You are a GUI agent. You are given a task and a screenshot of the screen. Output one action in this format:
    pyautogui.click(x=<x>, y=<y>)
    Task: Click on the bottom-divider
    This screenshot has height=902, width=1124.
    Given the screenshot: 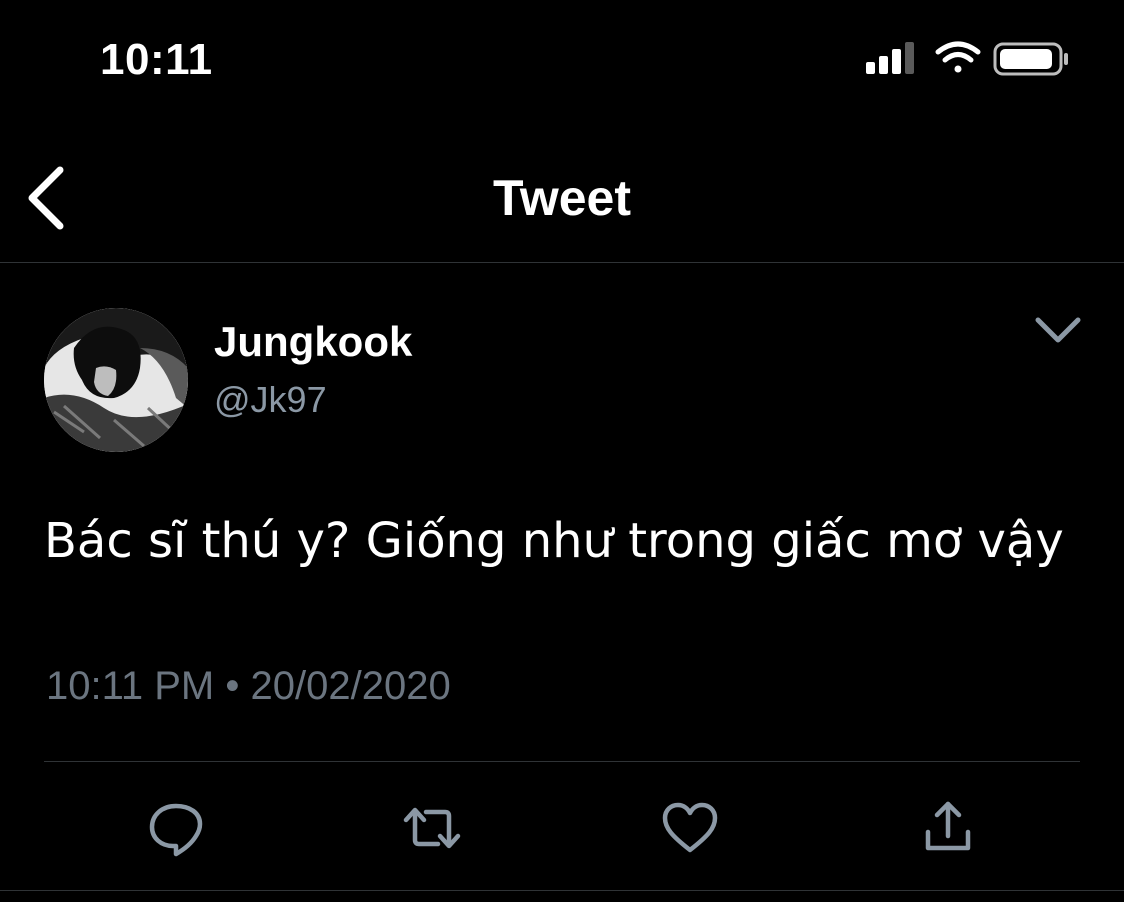 What is the action you would take?
    pyautogui.click(x=562, y=890)
    